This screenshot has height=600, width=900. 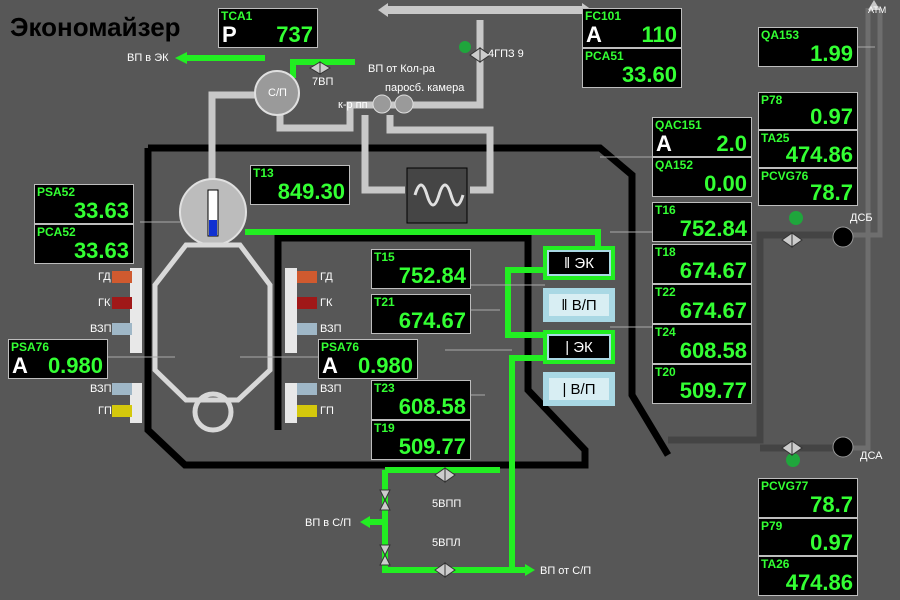 What do you see at coordinates (437, 195) in the screenshot?
I see `superheater-coil` at bounding box center [437, 195].